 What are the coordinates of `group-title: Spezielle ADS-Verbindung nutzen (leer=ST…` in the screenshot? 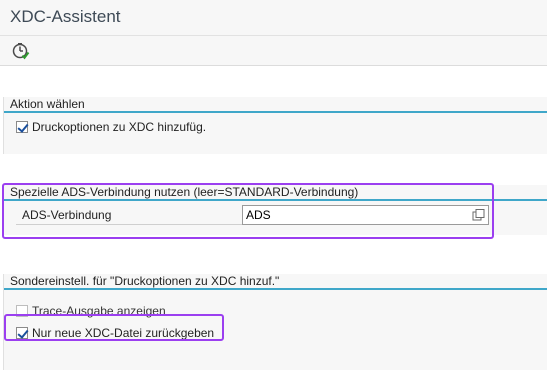 It's located at (275, 193).